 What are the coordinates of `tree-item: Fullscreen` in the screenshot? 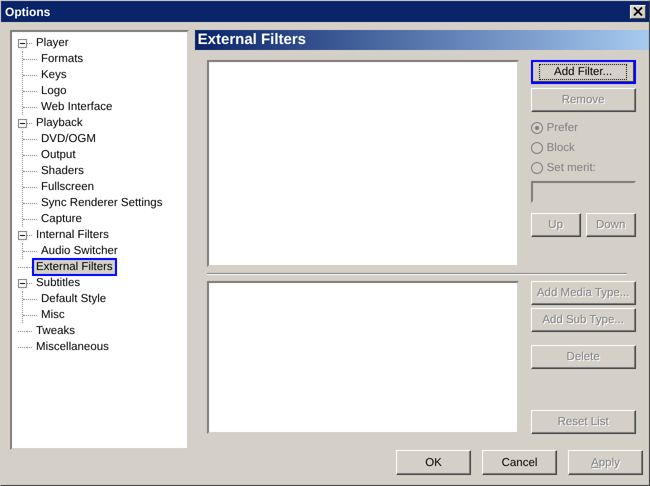 It's located at (67, 187).